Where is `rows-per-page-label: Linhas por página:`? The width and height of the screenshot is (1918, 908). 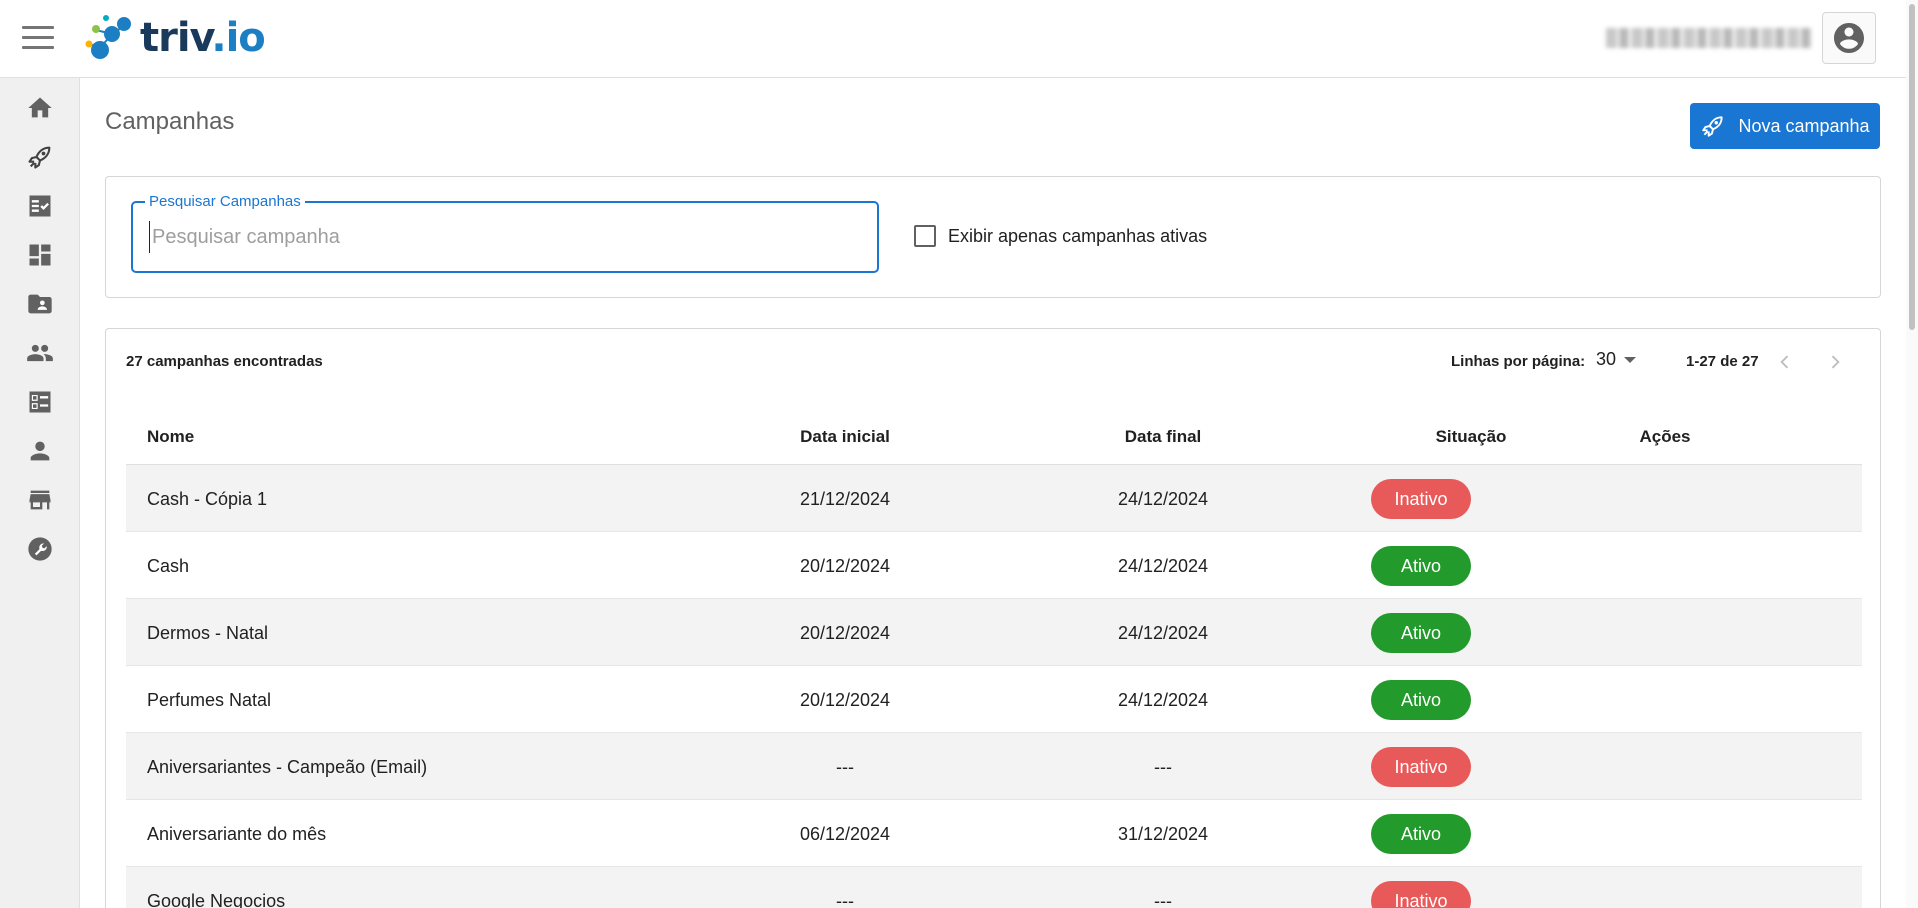 rows-per-page-label: Linhas por página: is located at coordinates (1518, 361).